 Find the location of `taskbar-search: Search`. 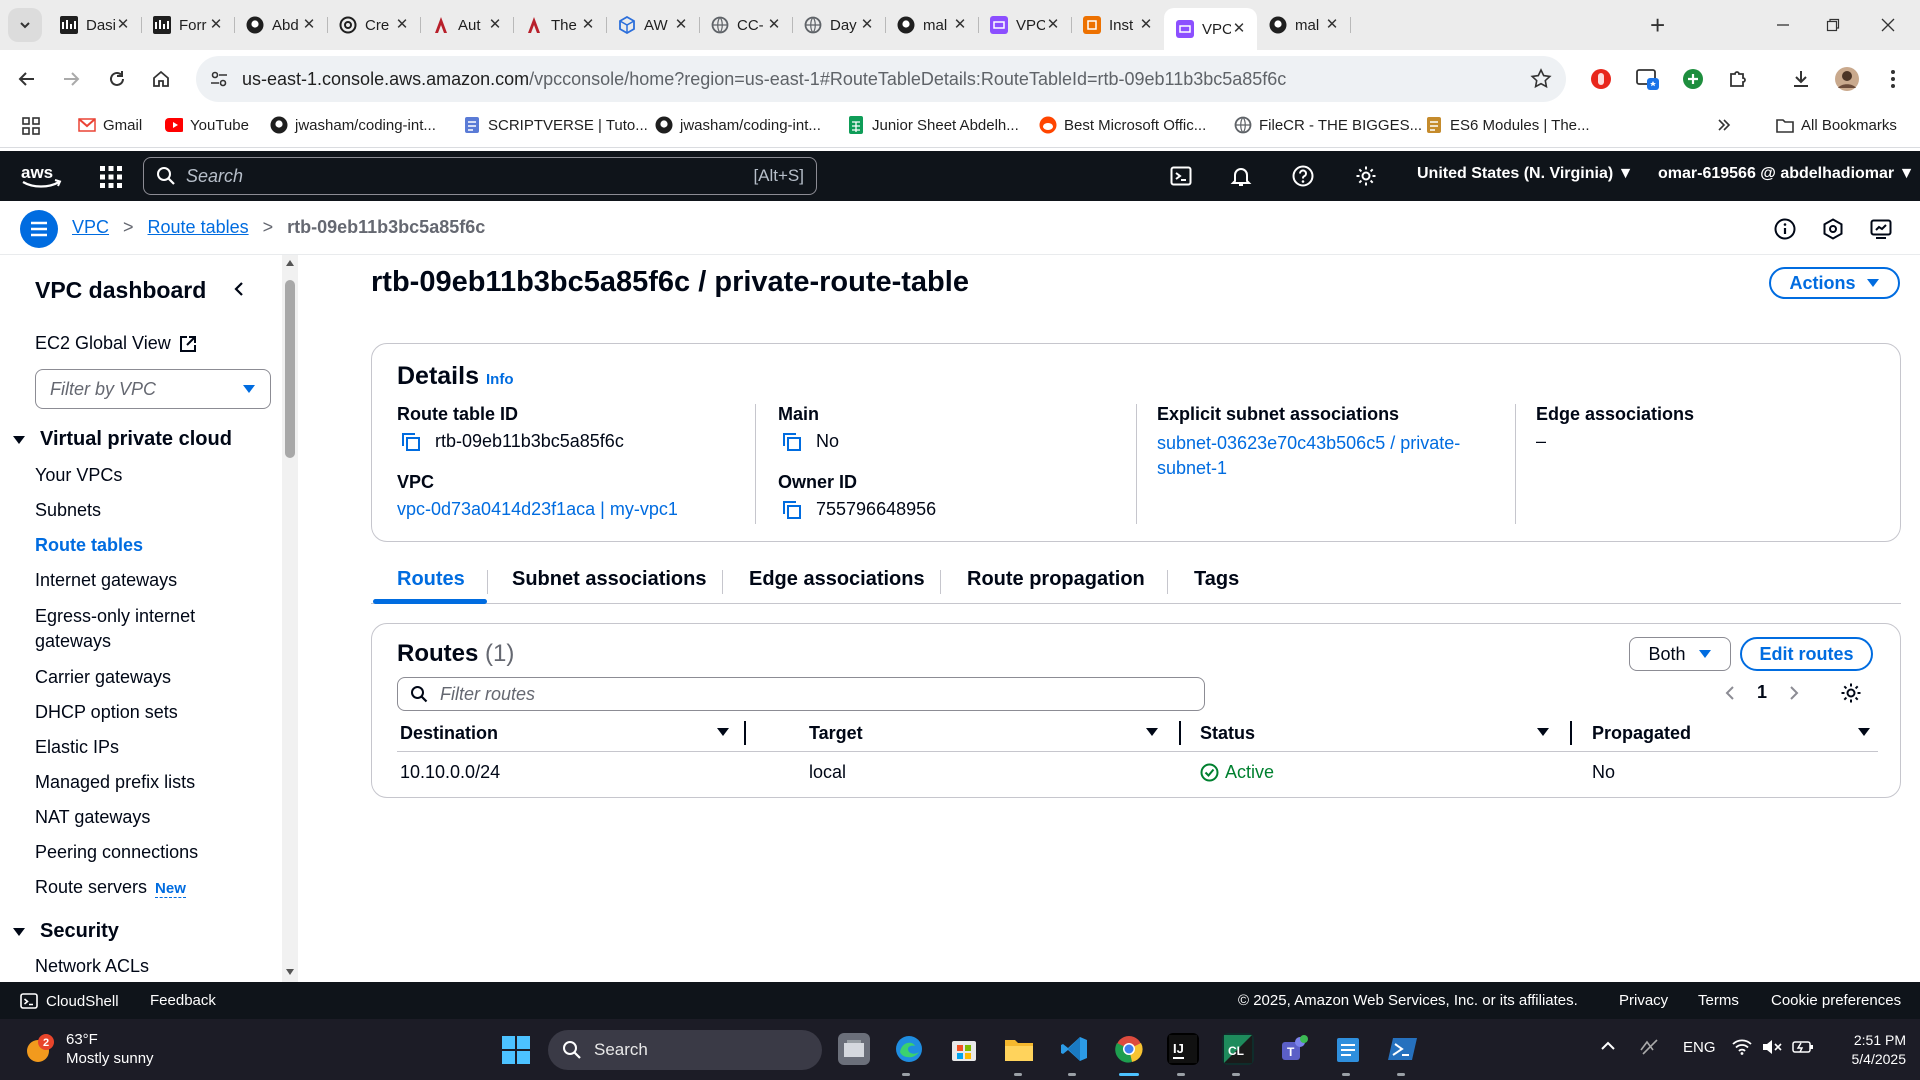

taskbar-search: Search is located at coordinates (685, 1050).